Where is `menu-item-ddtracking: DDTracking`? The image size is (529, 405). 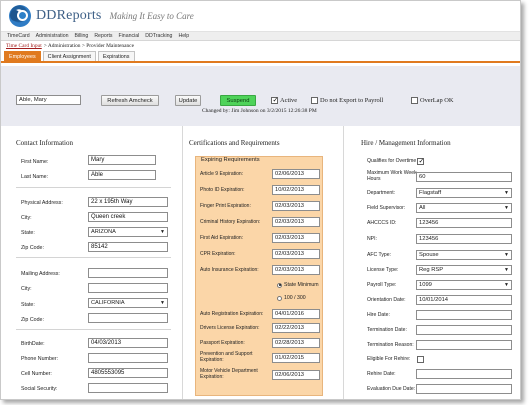 menu-item-ddtracking: DDTracking is located at coordinates (158, 36).